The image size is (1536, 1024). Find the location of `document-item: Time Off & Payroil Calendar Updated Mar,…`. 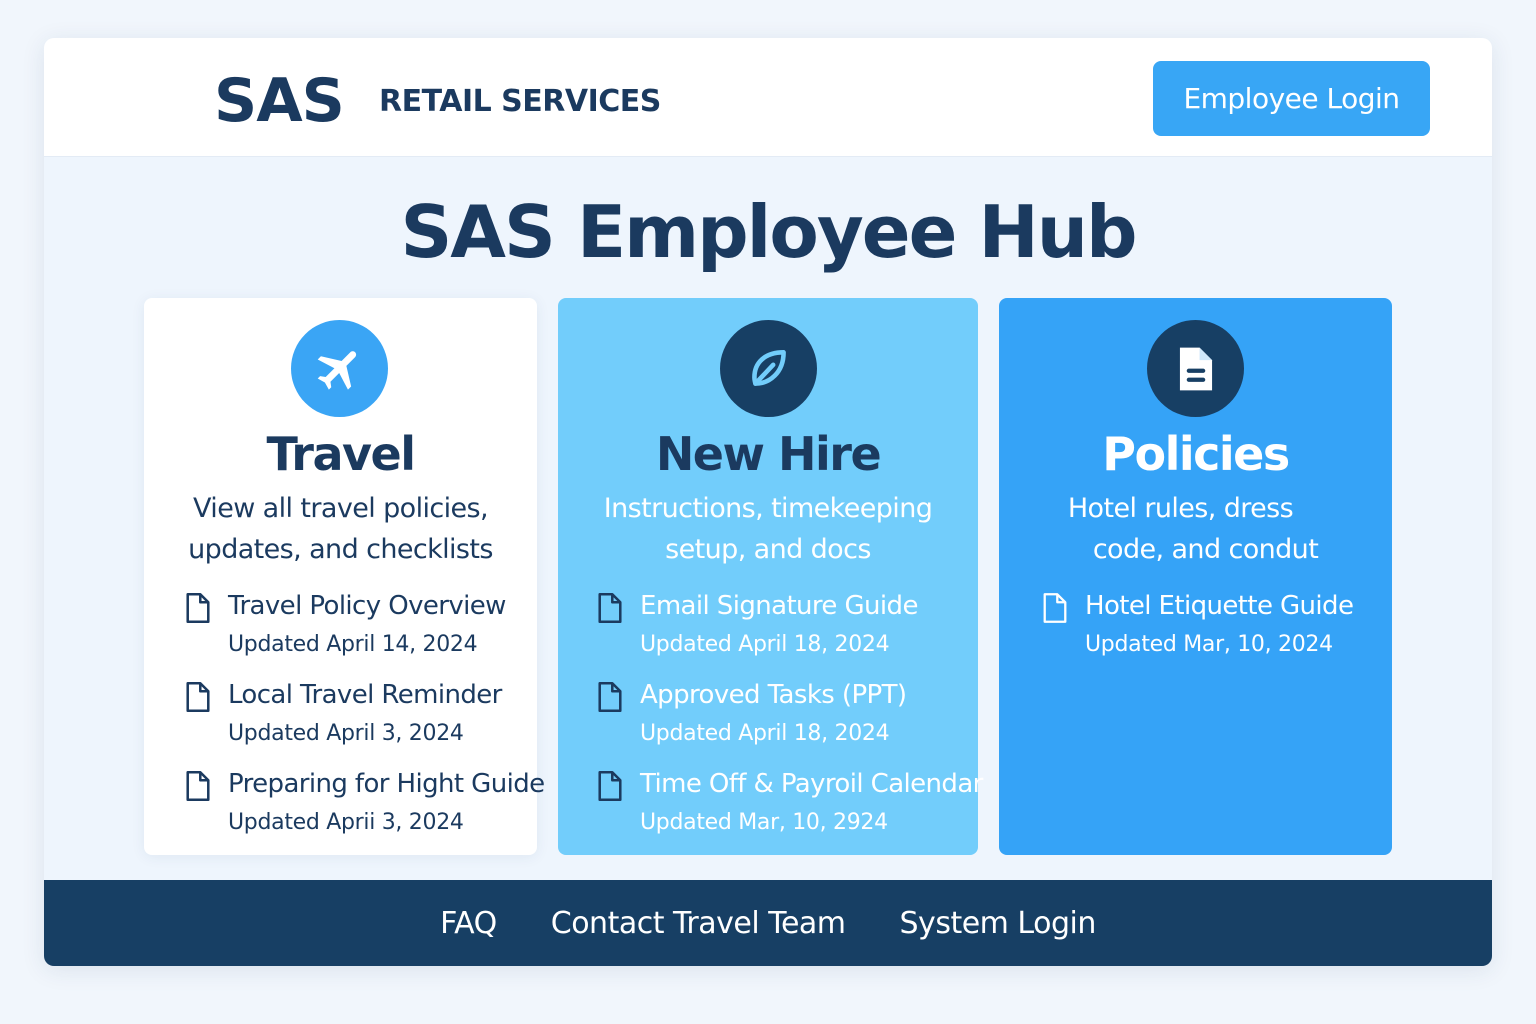

document-item: Time Off & Payroil Calendar Updated Mar,… is located at coordinates (806, 810).